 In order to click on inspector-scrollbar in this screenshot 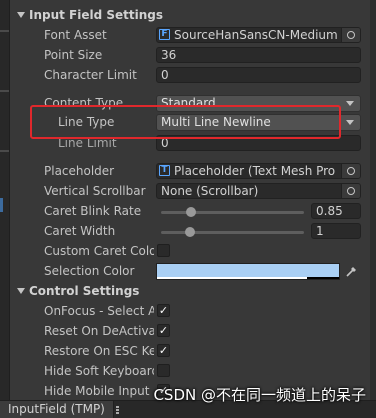, I will do `click(373, 200)`.